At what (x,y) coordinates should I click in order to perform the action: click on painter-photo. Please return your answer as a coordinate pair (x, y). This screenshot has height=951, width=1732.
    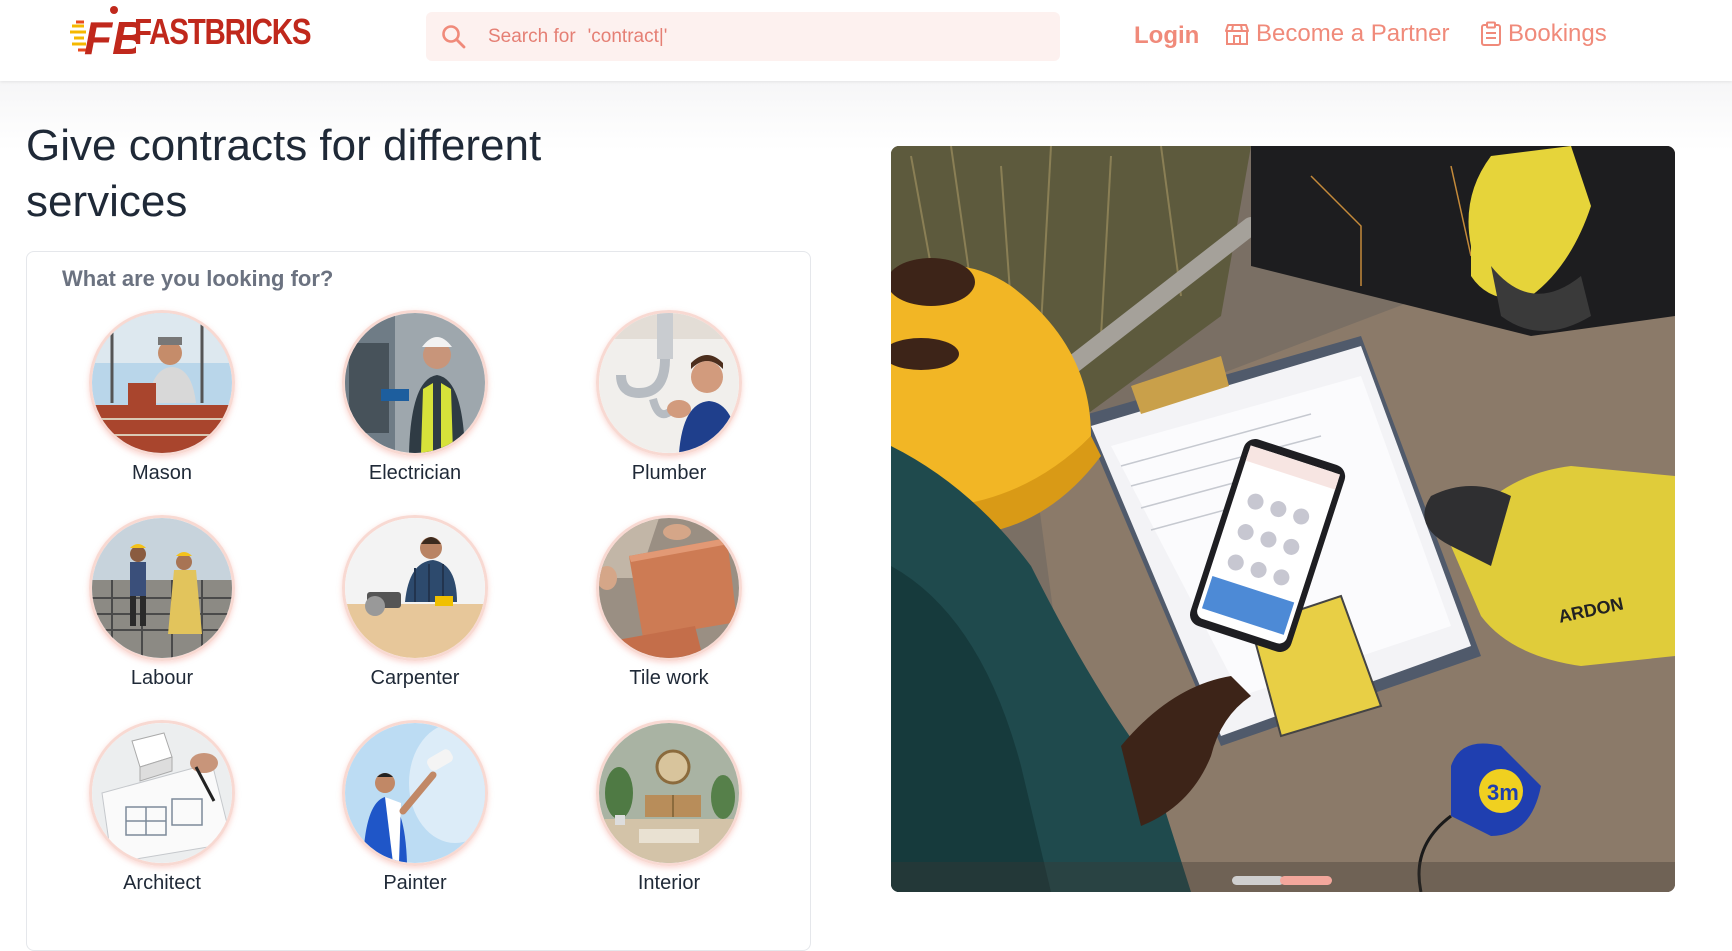
    Looking at the image, I should click on (415, 793).